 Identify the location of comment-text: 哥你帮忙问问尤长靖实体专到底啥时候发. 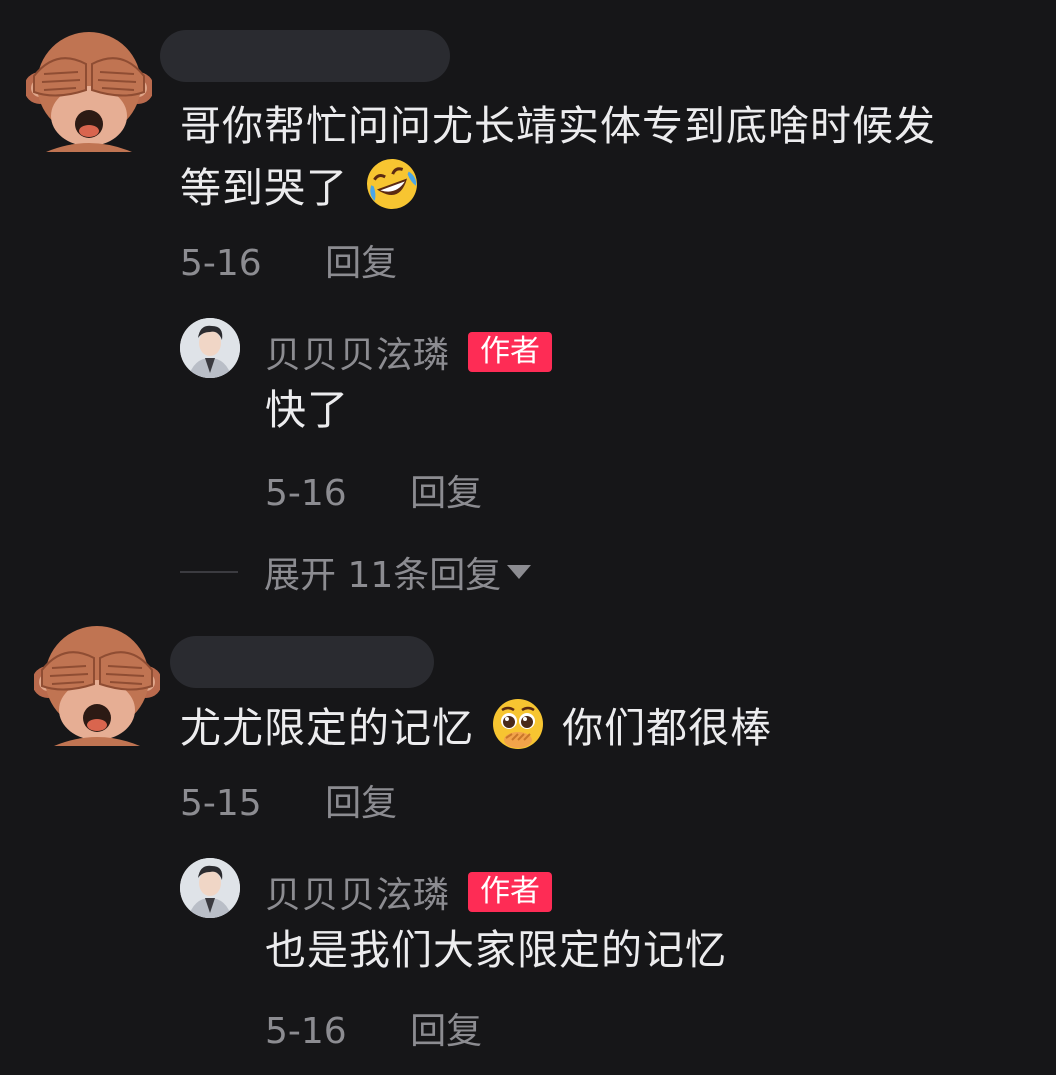
(558, 126).